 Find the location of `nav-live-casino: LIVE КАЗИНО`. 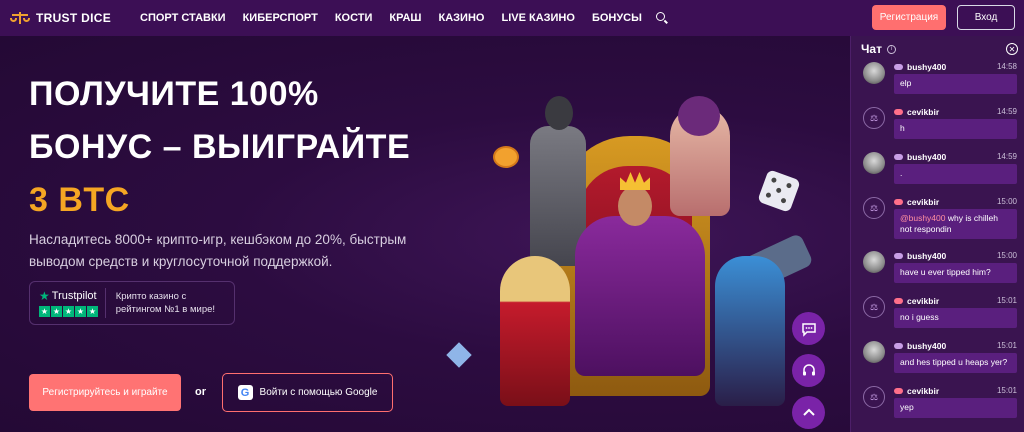

nav-live-casino: LIVE КАЗИНО is located at coordinates (537, 18).